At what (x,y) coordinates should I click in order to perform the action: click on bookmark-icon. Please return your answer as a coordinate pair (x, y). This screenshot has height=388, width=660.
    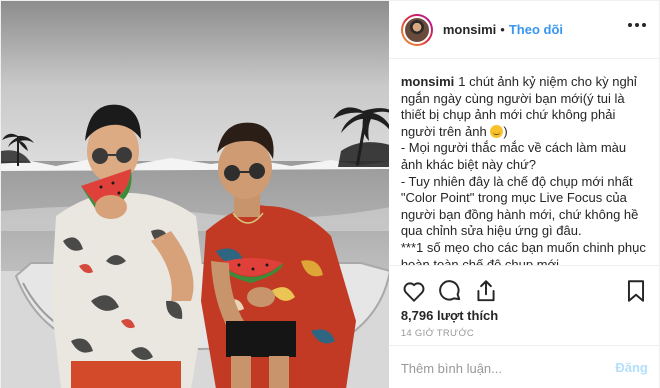
    Looking at the image, I should click on (636, 291).